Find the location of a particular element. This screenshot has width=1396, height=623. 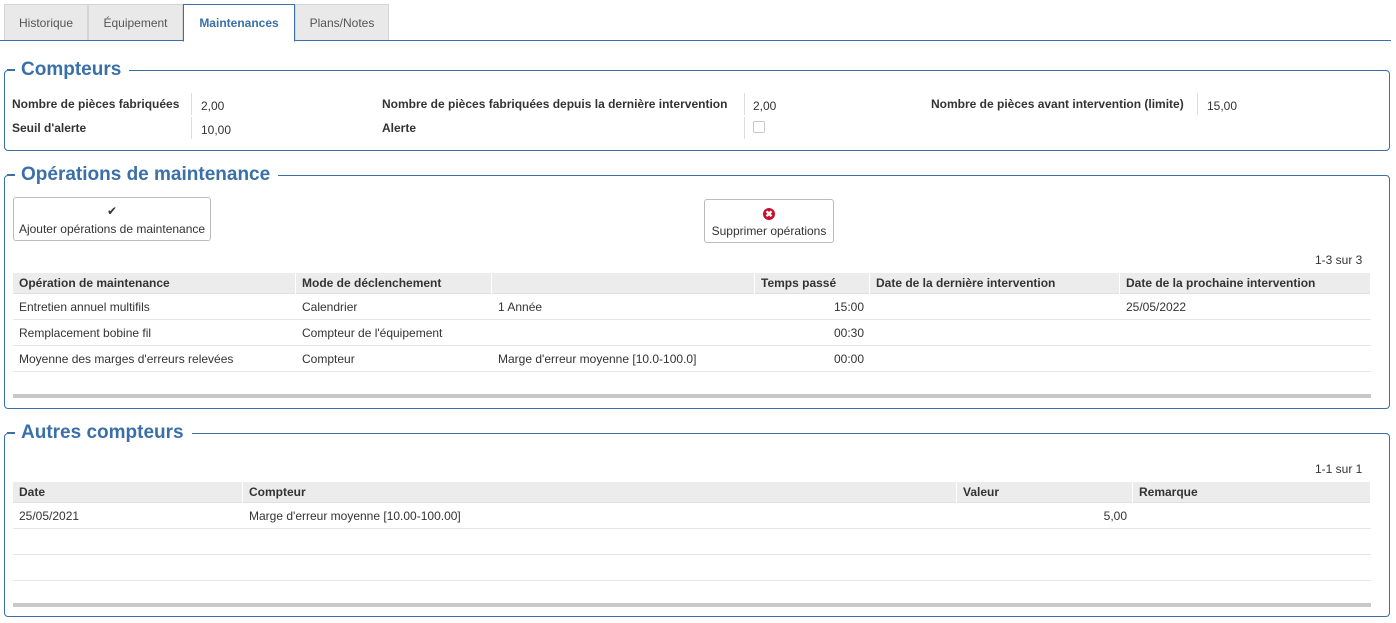

operations-pager: 1-3 sur 3 is located at coordinates (1339, 260).